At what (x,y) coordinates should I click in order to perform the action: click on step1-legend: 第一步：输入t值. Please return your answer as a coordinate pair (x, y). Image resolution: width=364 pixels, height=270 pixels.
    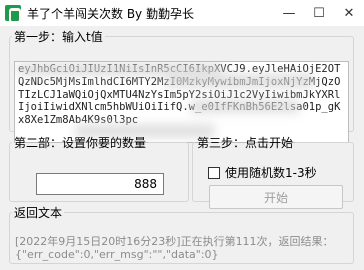
    Looking at the image, I should click on (58, 37).